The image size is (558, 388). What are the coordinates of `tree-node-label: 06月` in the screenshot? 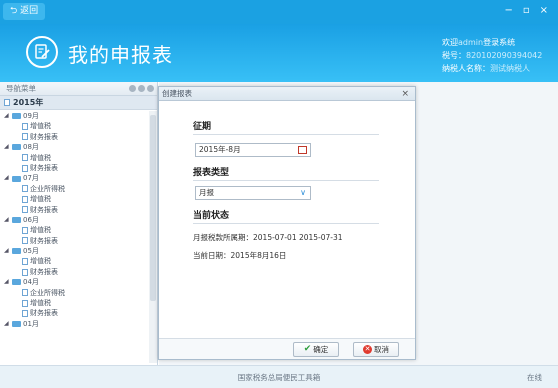 It's located at (31, 219).